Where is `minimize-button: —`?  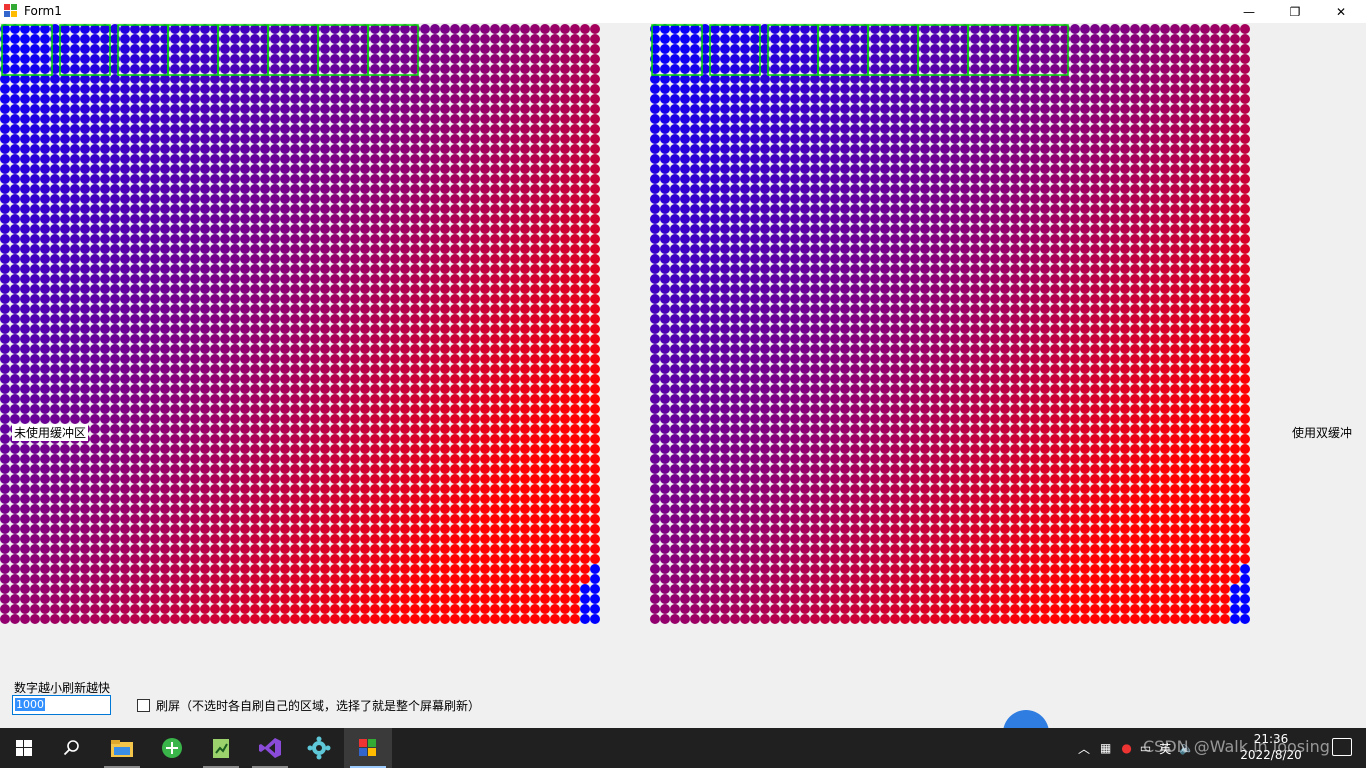 minimize-button: — is located at coordinates (1249, 11).